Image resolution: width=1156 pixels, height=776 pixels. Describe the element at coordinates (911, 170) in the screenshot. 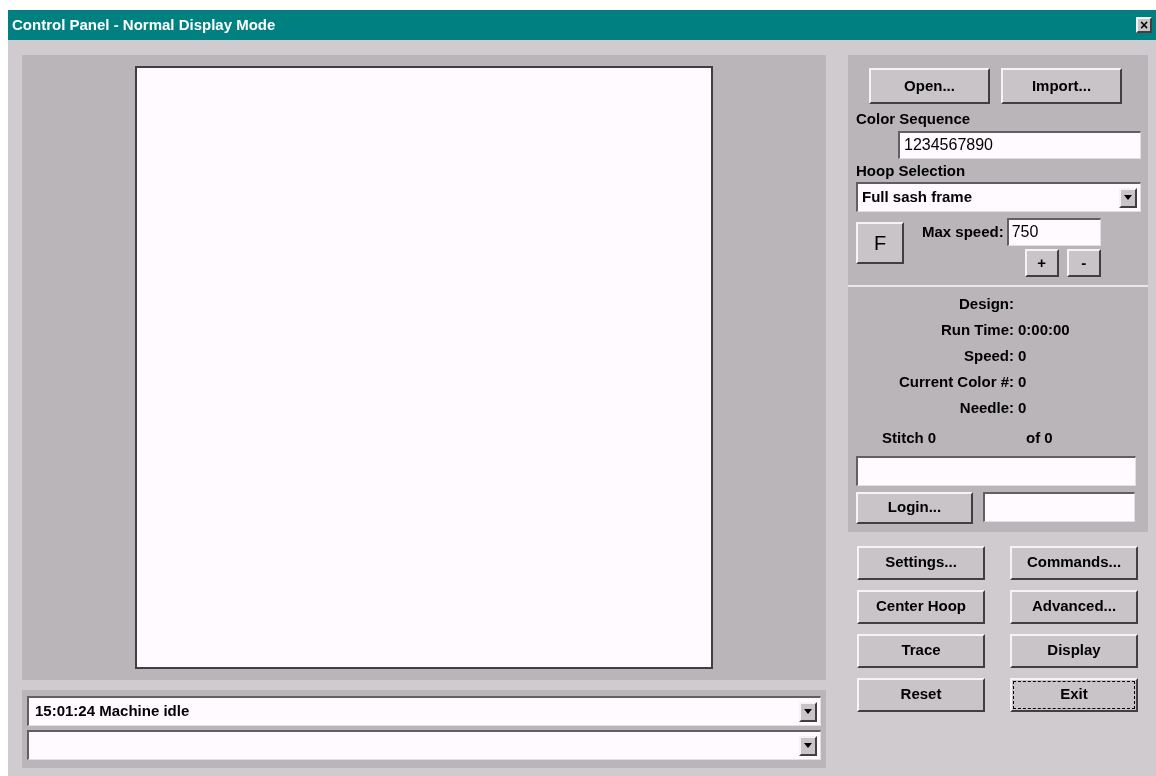

I see `field-label: Hoop Selection` at that location.